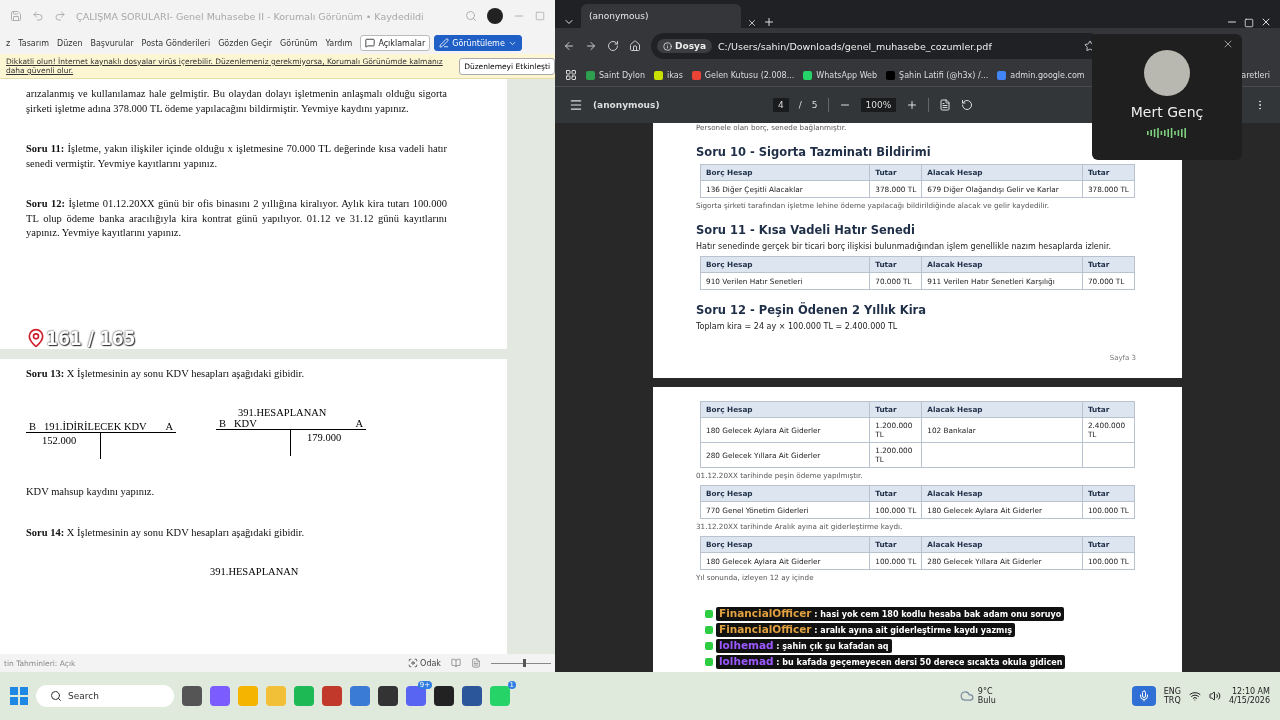 This screenshot has height=720, width=1280. I want to click on document-title: (anonymous), so click(627, 105).